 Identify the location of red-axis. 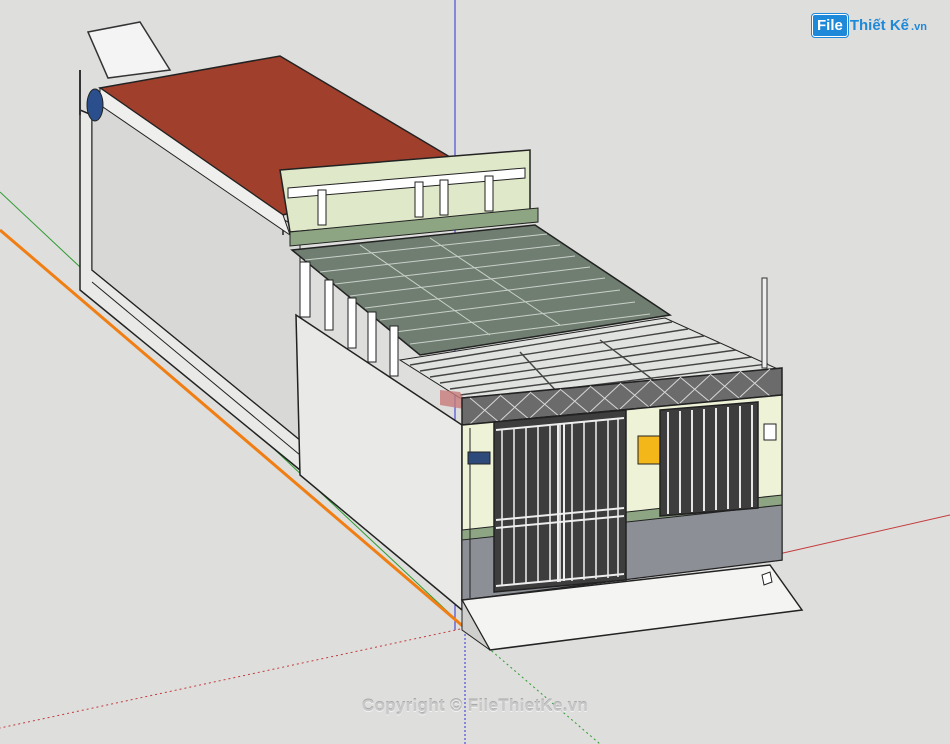
(859, 535).